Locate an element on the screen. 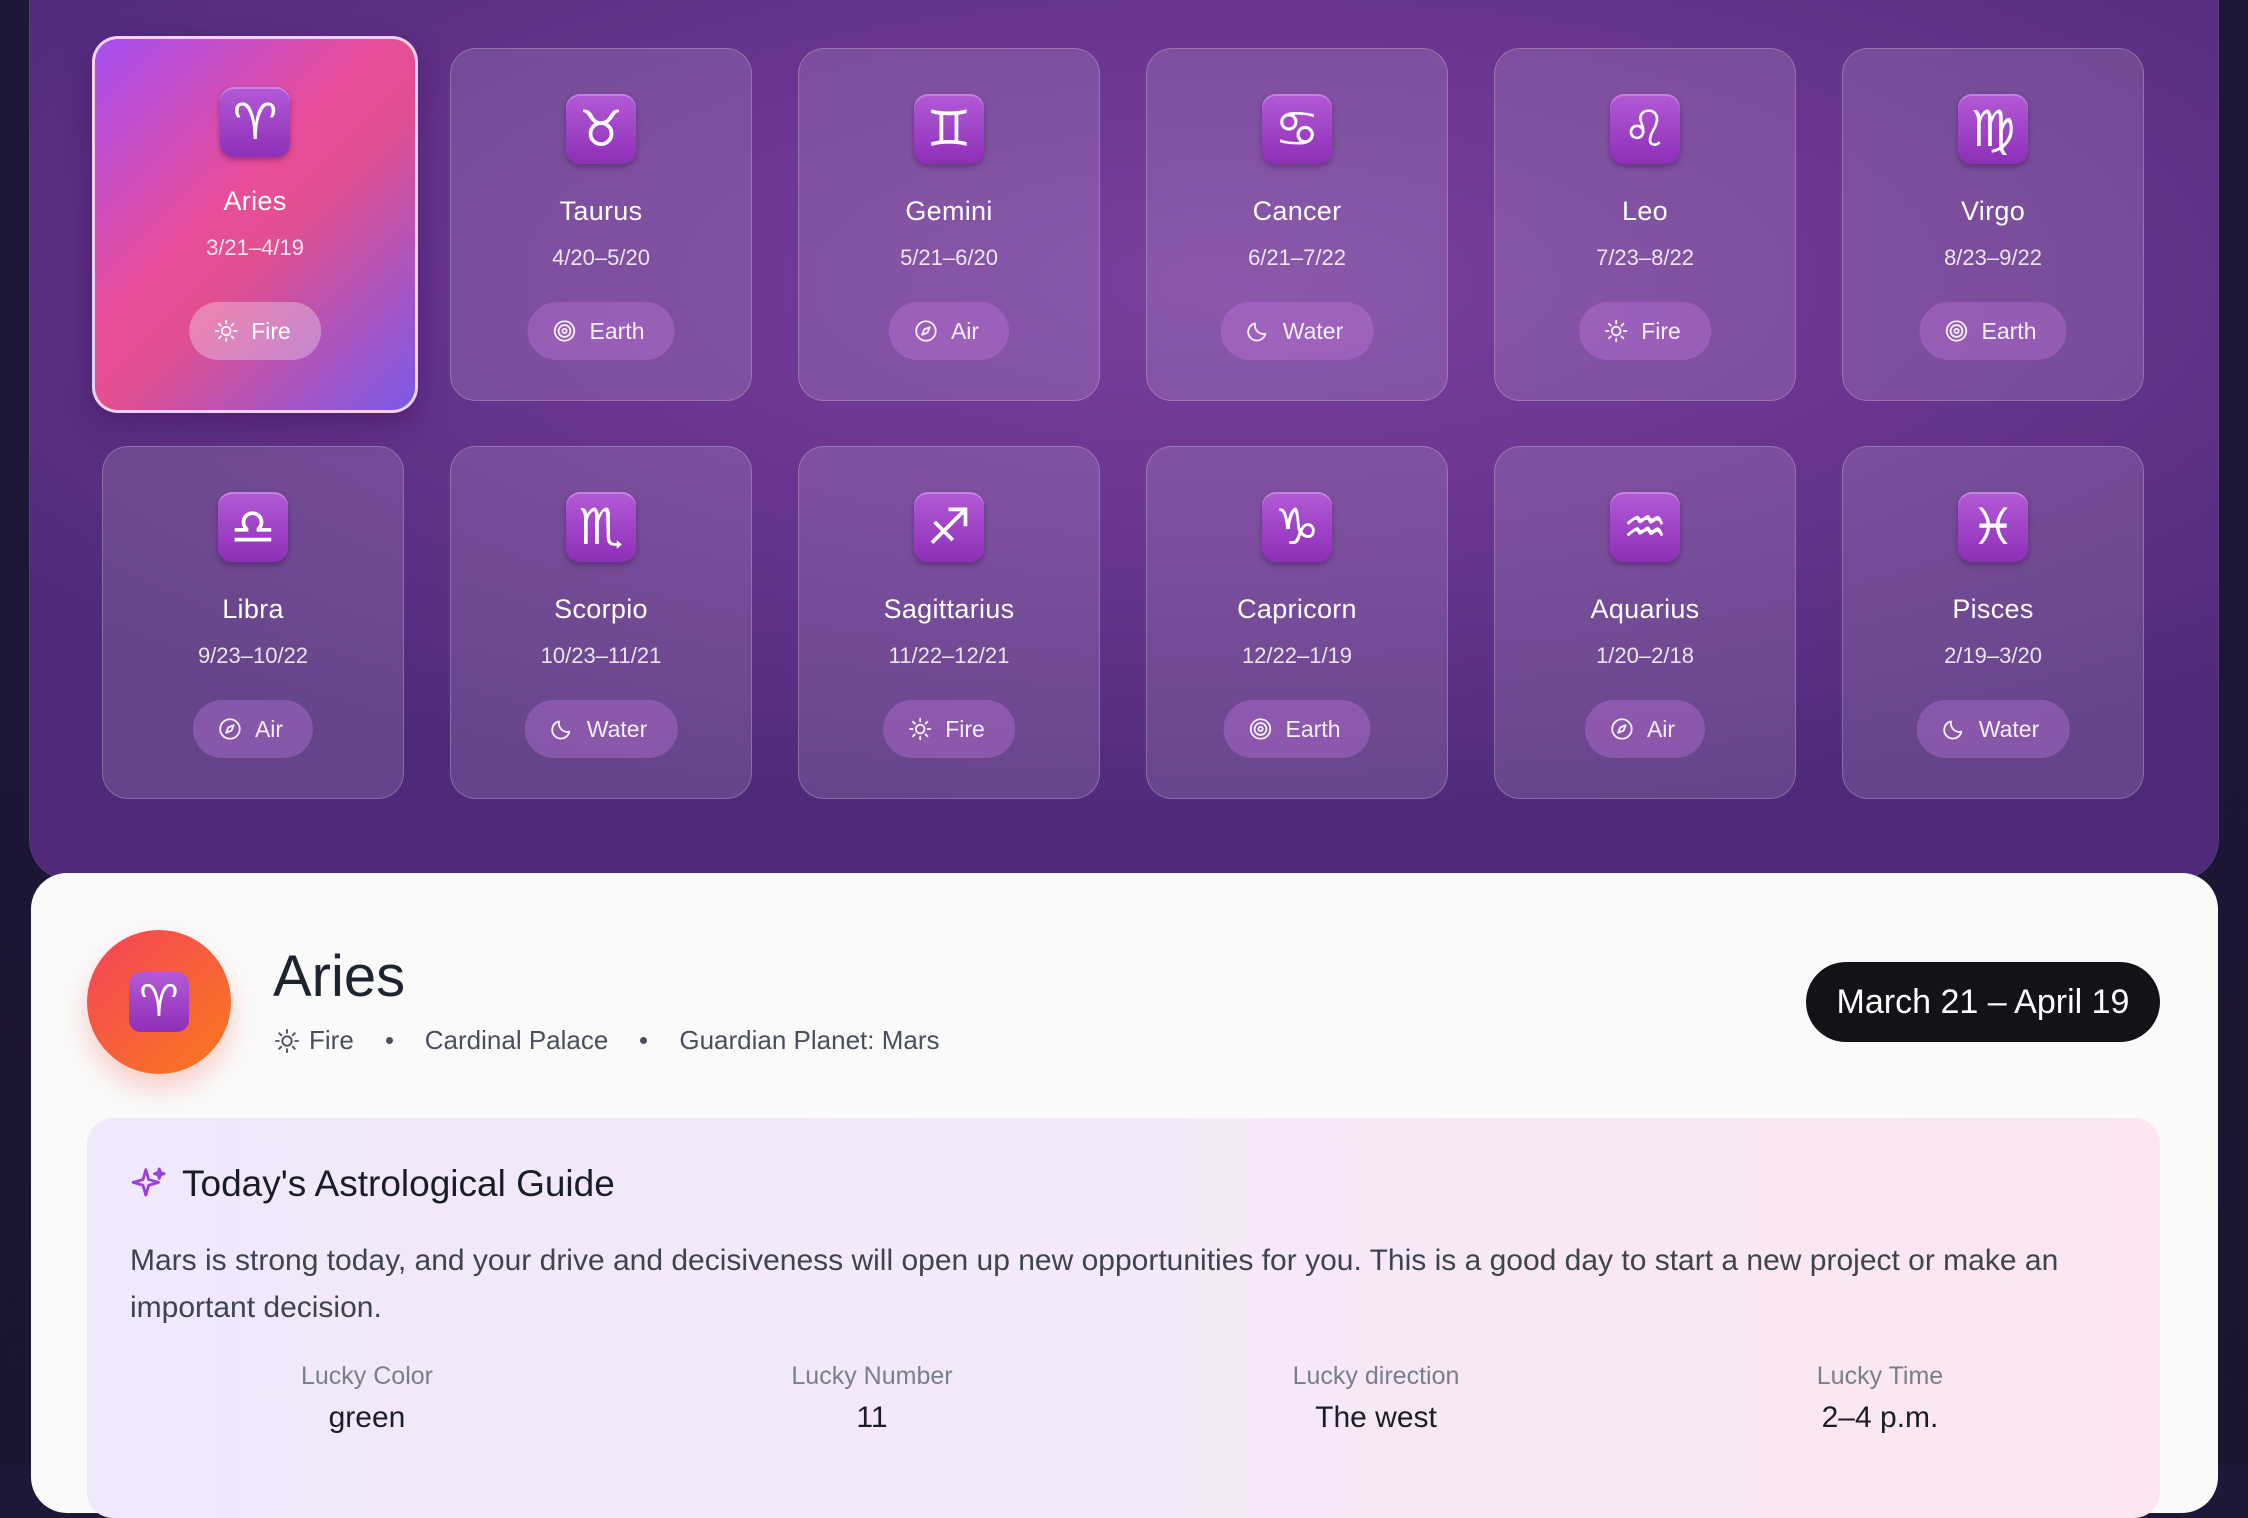 The width and height of the screenshot is (2248, 1518). virgo-symbol-icon: ♍ is located at coordinates (1993, 129).